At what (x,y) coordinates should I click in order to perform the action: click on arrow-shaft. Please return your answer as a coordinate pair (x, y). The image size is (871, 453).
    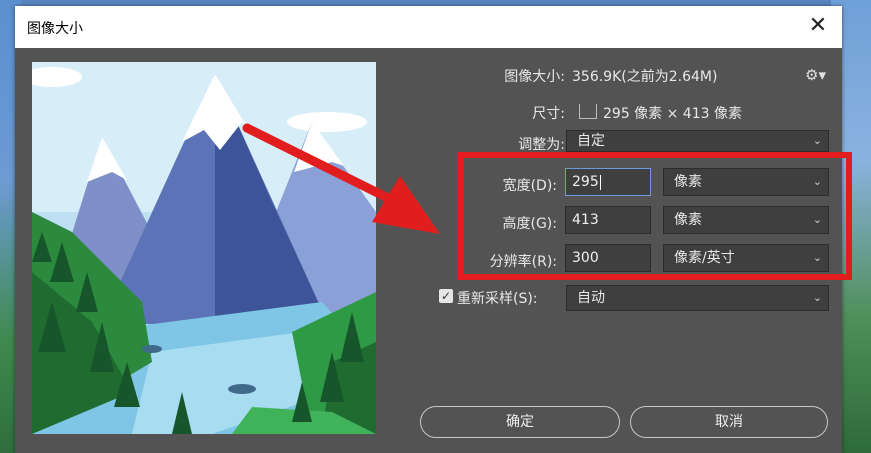
    Looking at the image, I should click on (322, 165).